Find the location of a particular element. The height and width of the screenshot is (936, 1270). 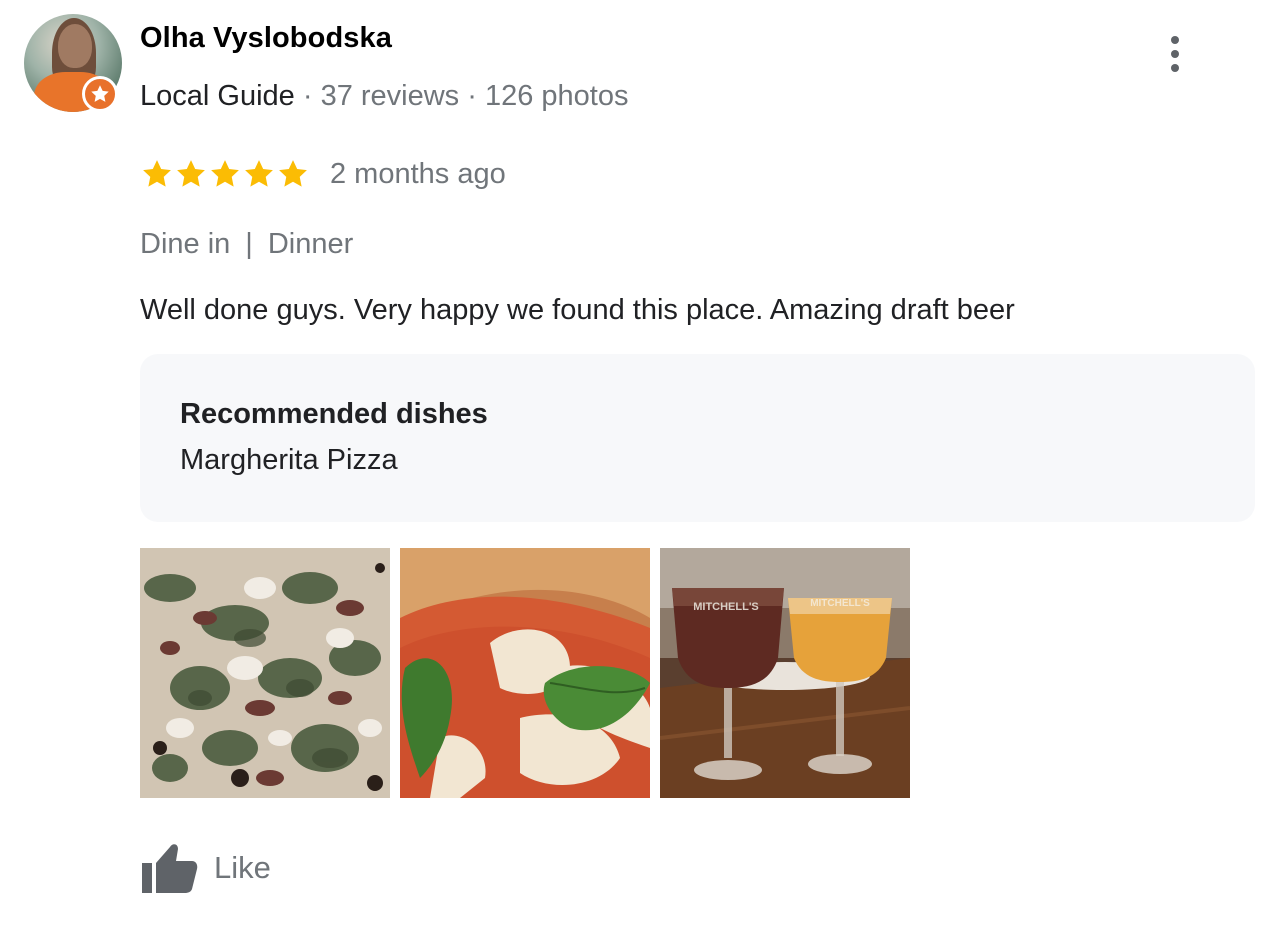

like-label: Like is located at coordinates (242, 867).